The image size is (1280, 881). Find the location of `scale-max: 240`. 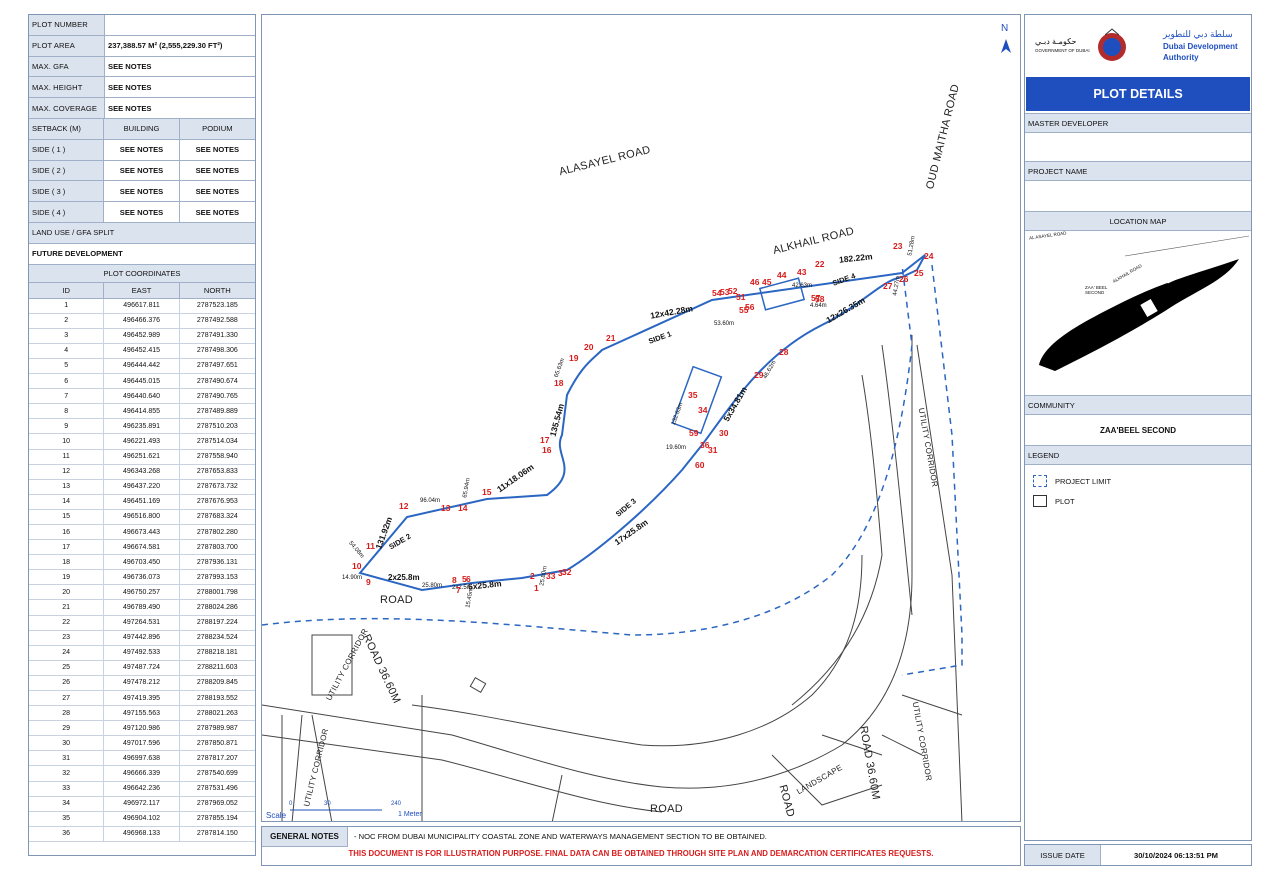

scale-max: 240 is located at coordinates (396, 804).